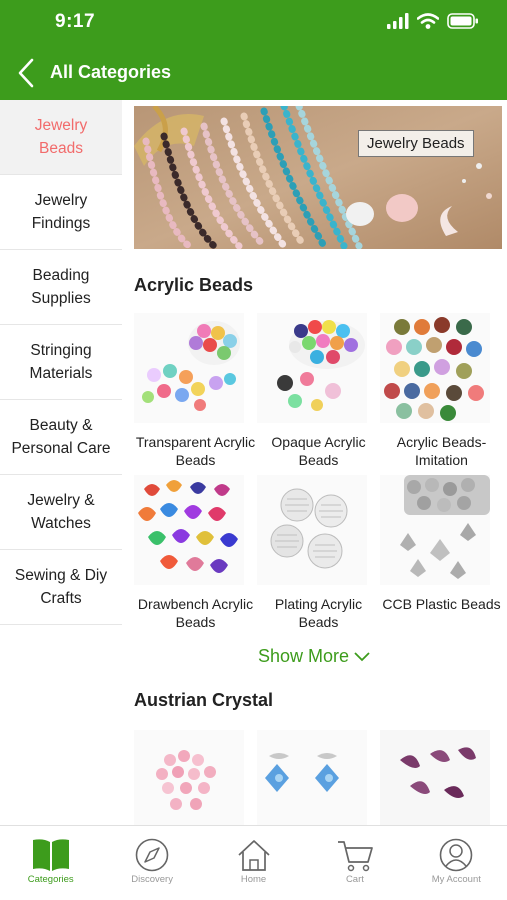 This screenshot has height=900, width=507. I want to click on sidebar-item-jewelry-beads: Jewelry Beads, so click(61, 137).